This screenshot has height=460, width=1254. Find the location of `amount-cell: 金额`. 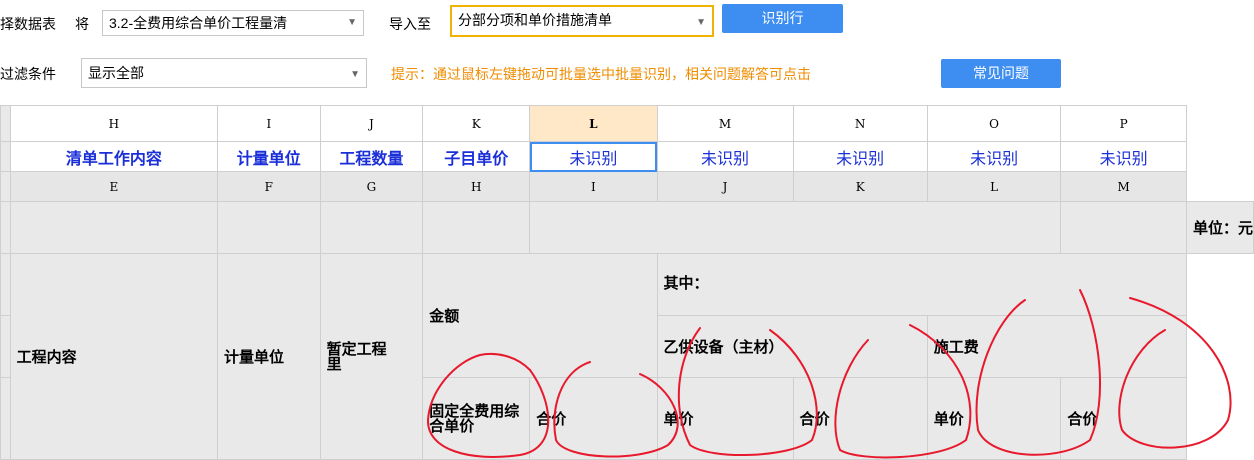

amount-cell: 金额 is located at coordinates (540, 315).